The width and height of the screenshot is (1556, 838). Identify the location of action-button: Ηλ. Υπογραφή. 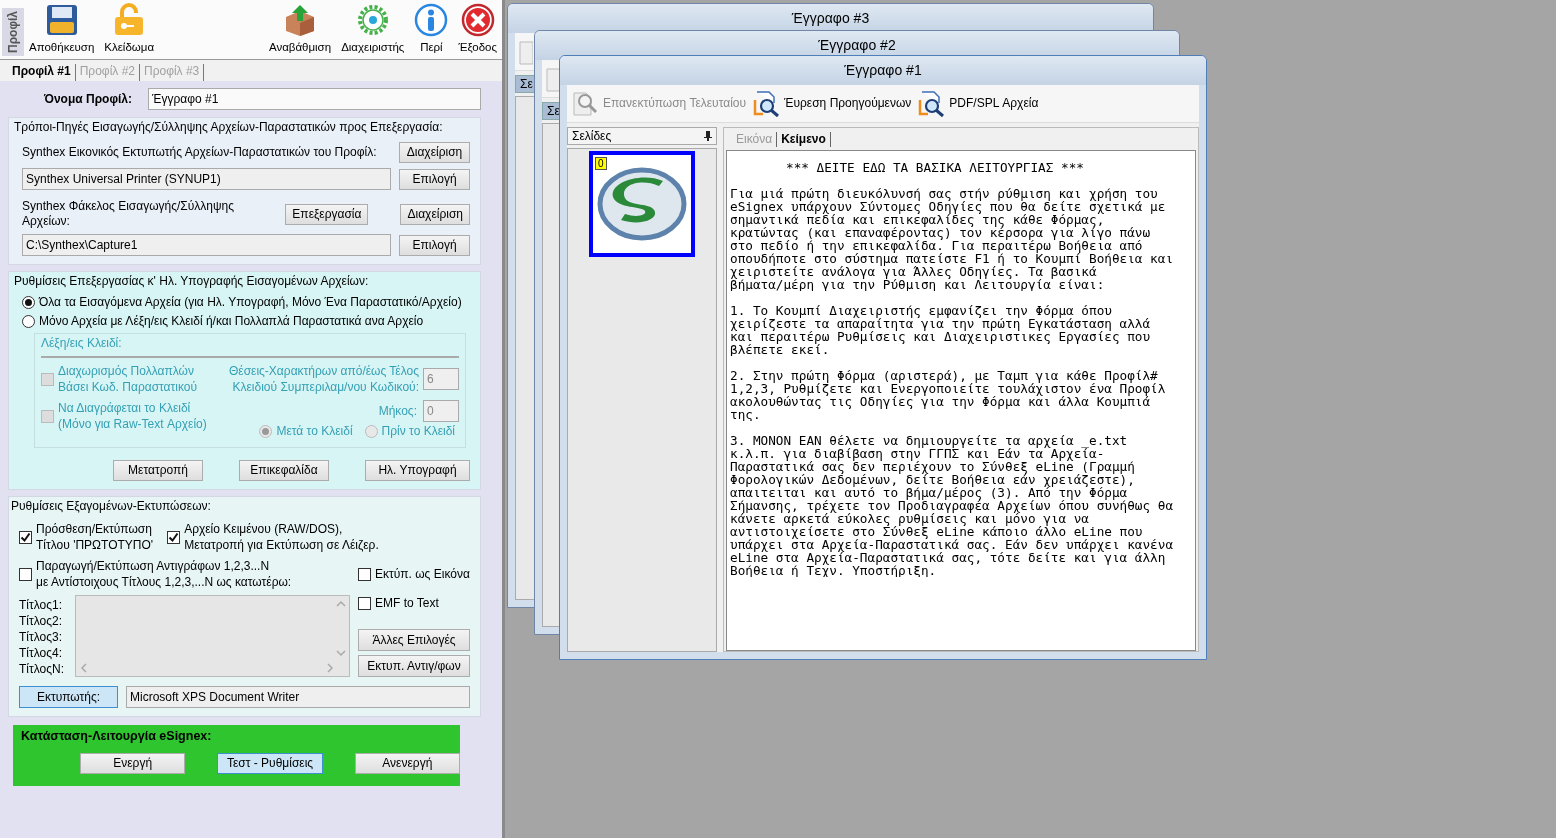
(417, 470).